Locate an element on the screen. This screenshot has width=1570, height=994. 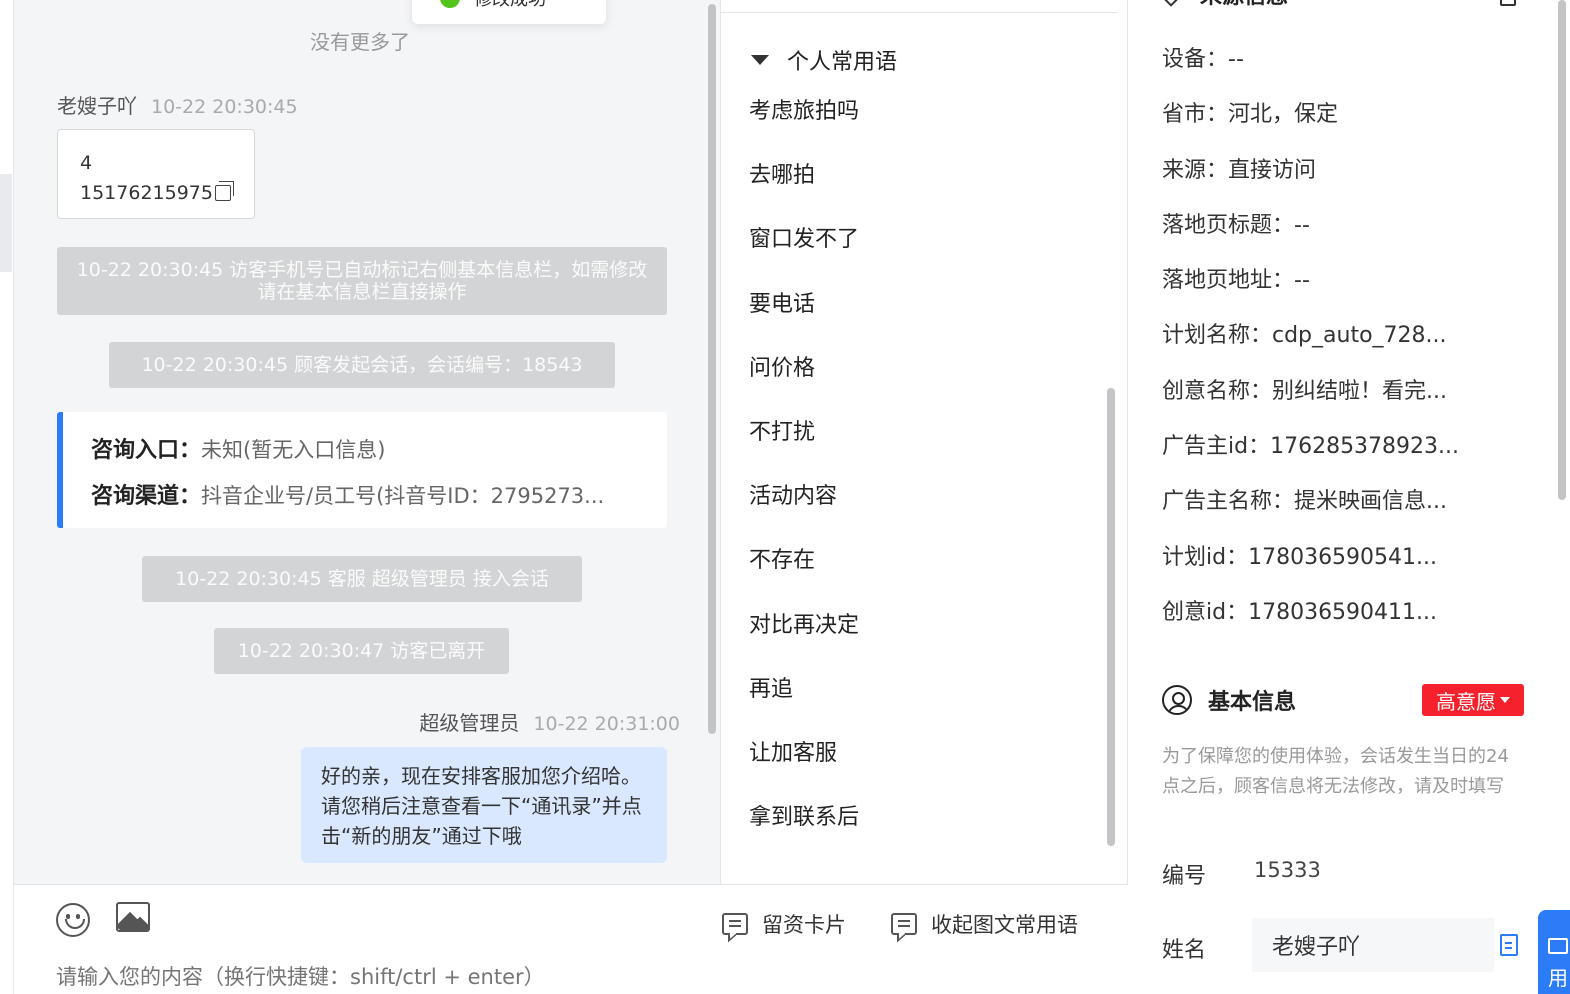
entry-label: 咨询入口： is located at coordinates (146, 450).